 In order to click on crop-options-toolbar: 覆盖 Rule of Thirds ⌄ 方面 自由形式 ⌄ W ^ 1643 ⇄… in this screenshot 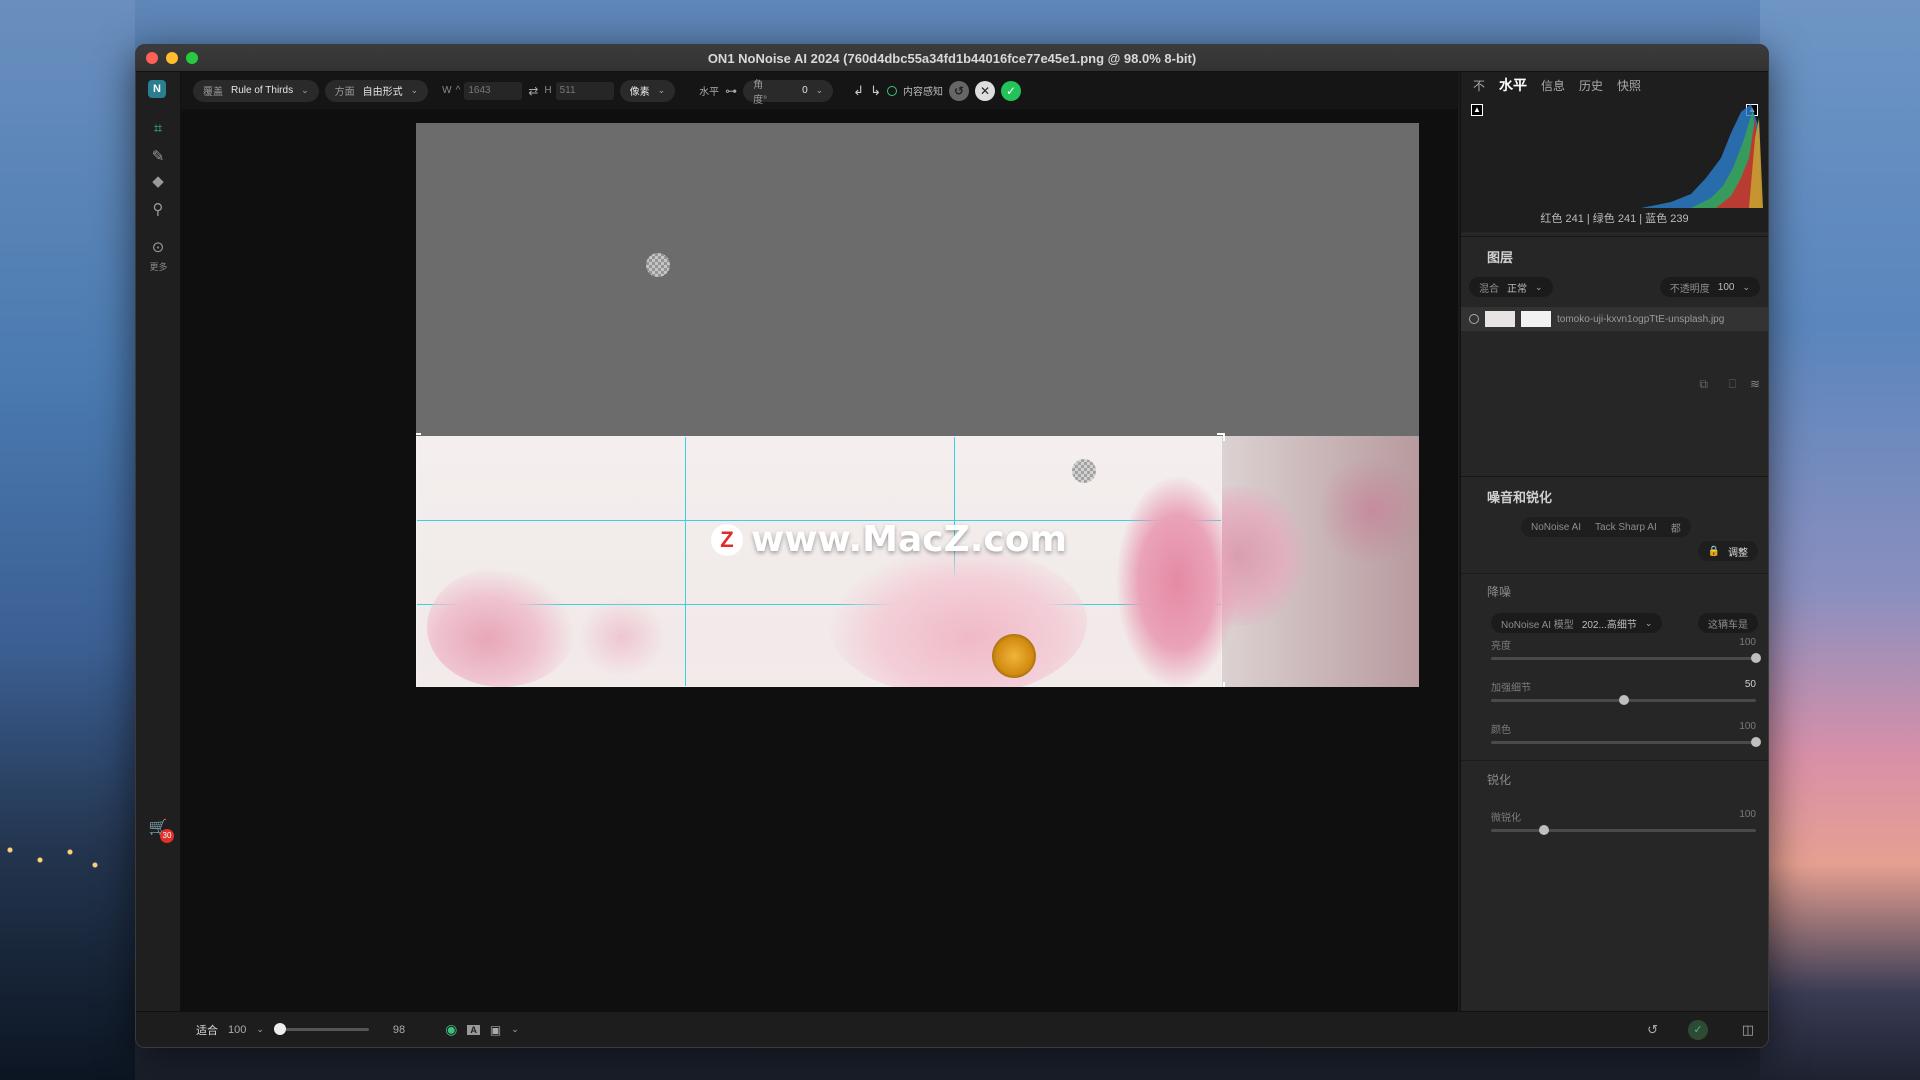, I will do `click(819, 90)`.